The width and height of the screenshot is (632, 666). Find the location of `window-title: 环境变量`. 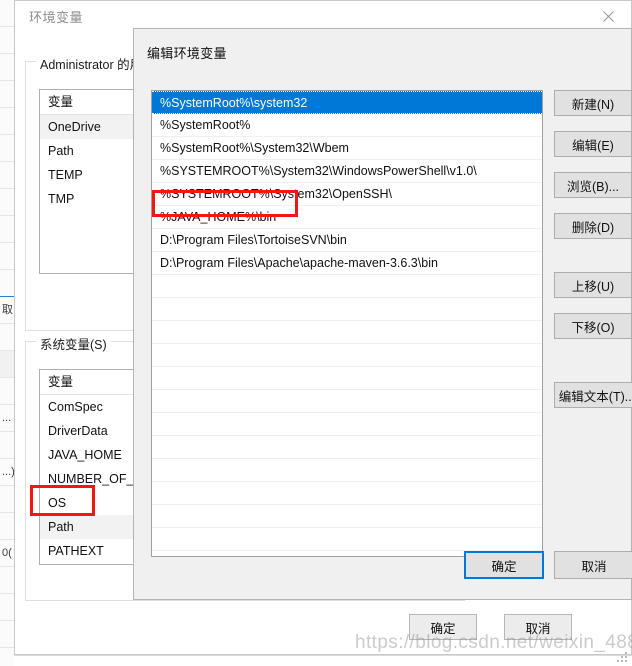

window-title: 环境变量 is located at coordinates (56, 17).